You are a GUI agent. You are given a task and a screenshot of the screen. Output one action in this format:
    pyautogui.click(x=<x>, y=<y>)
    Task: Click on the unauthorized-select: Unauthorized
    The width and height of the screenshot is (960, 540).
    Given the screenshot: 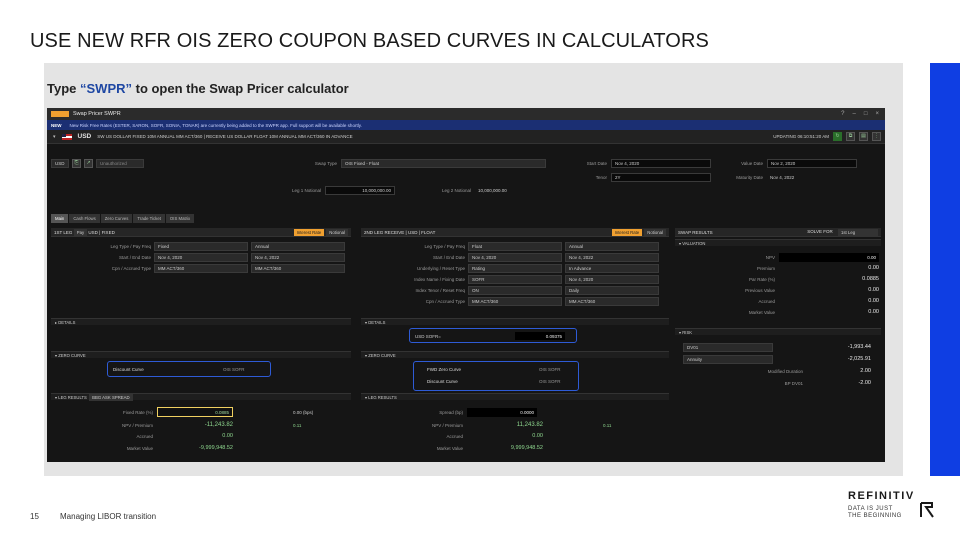 What is the action you would take?
    pyautogui.click(x=120, y=163)
    